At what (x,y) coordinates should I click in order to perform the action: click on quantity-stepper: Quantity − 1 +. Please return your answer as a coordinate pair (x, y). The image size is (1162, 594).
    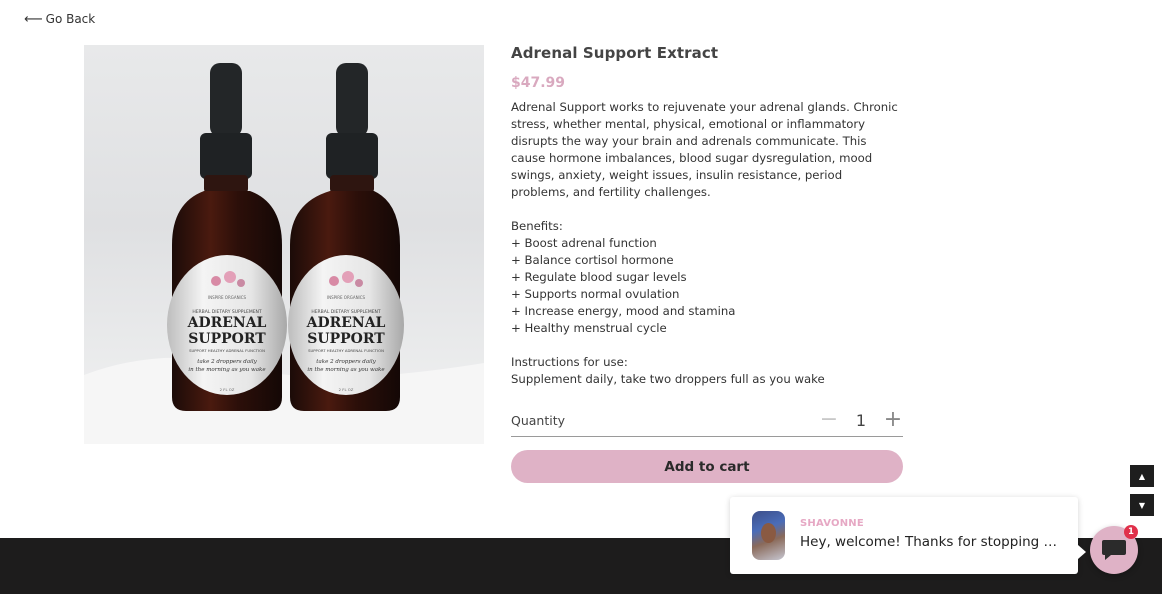
    Looking at the image, I should click on (707, 420).